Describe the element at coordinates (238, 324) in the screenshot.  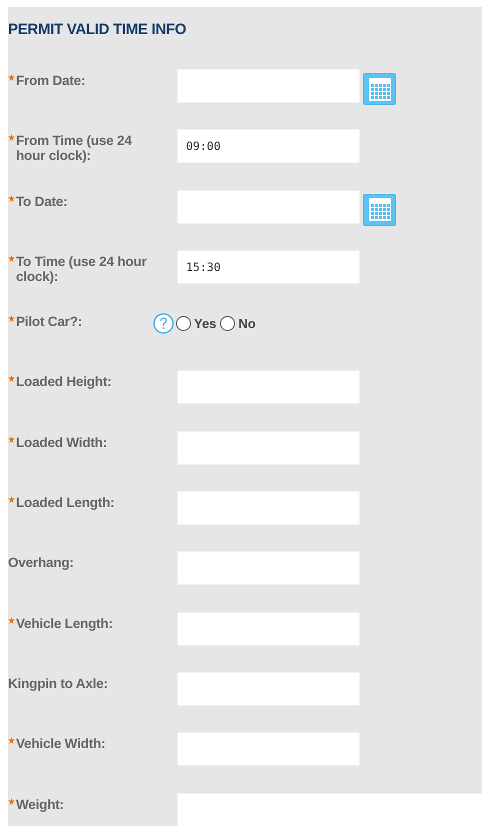
I see `radio-option: No` at that location.